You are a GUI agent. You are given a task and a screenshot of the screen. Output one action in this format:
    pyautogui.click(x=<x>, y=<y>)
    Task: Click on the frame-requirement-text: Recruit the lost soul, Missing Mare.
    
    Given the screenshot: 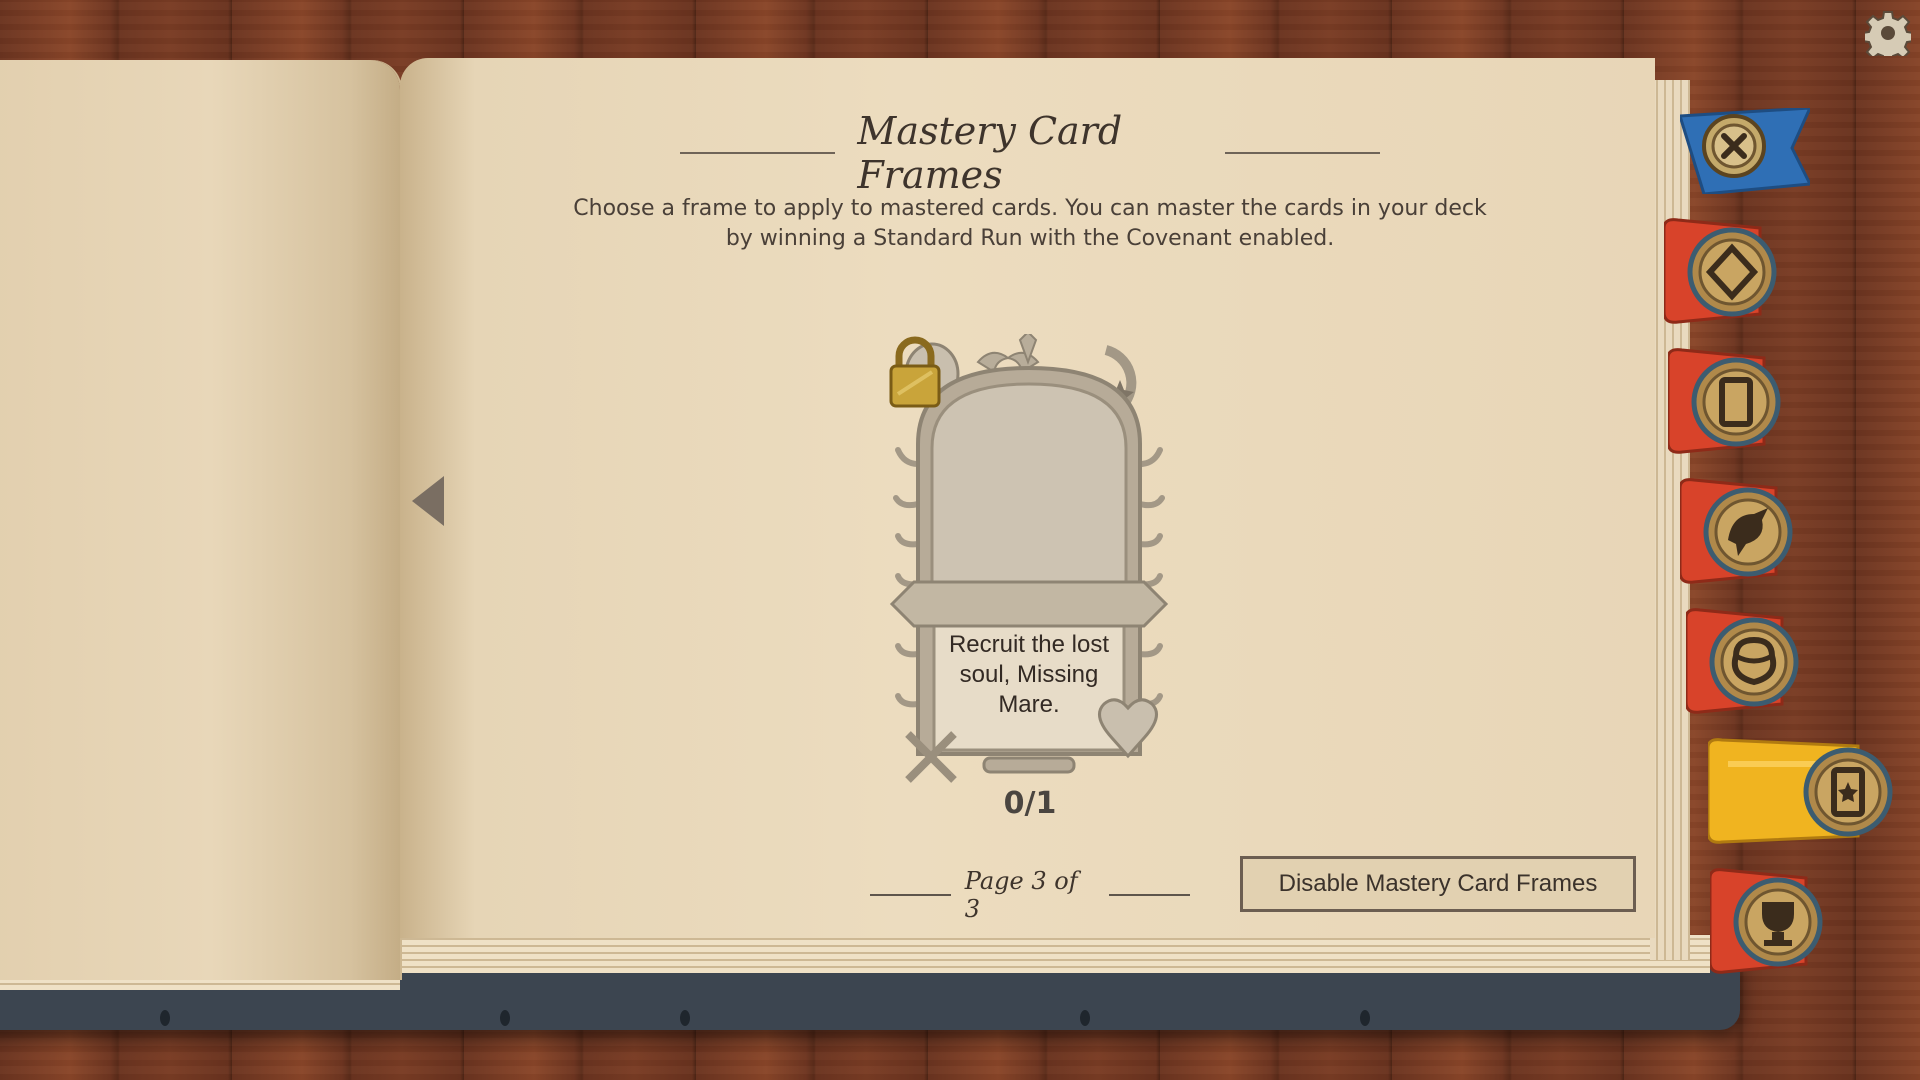 What is the action you would take?
    pyautogui.click(x=1029, y=674)
    